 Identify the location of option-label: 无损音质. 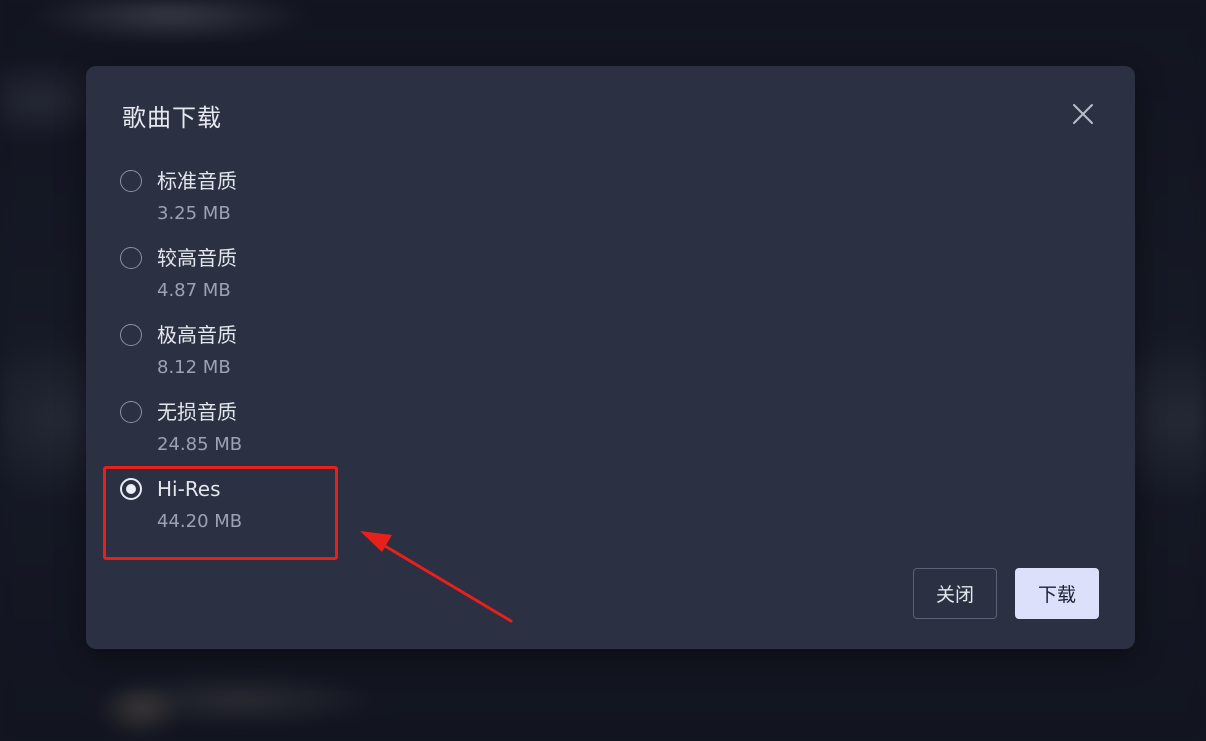
(197, 412).